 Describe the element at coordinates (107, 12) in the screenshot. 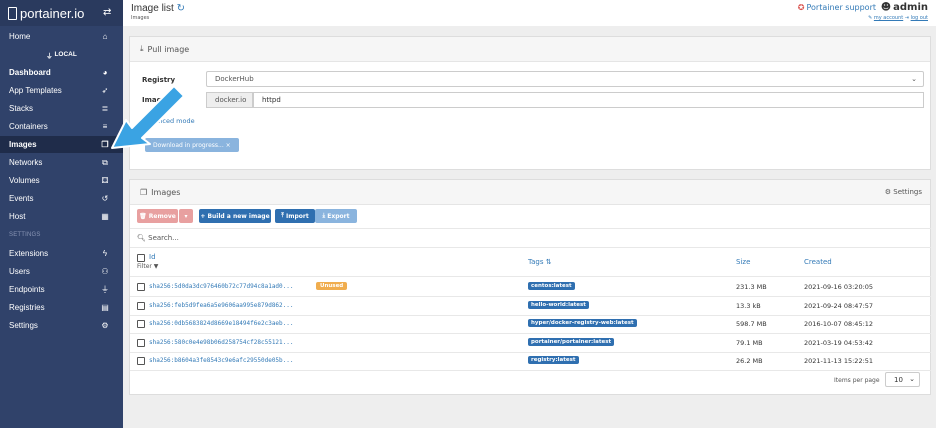

I see `toggle-sidebar-icon: ⇄` at that location.